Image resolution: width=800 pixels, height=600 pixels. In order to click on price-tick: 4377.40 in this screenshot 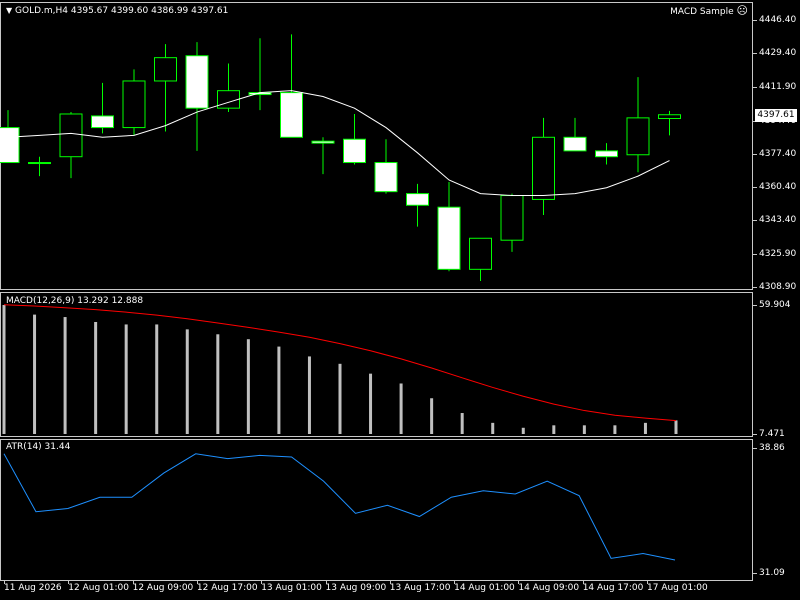, I will do `click(774, 153)`.